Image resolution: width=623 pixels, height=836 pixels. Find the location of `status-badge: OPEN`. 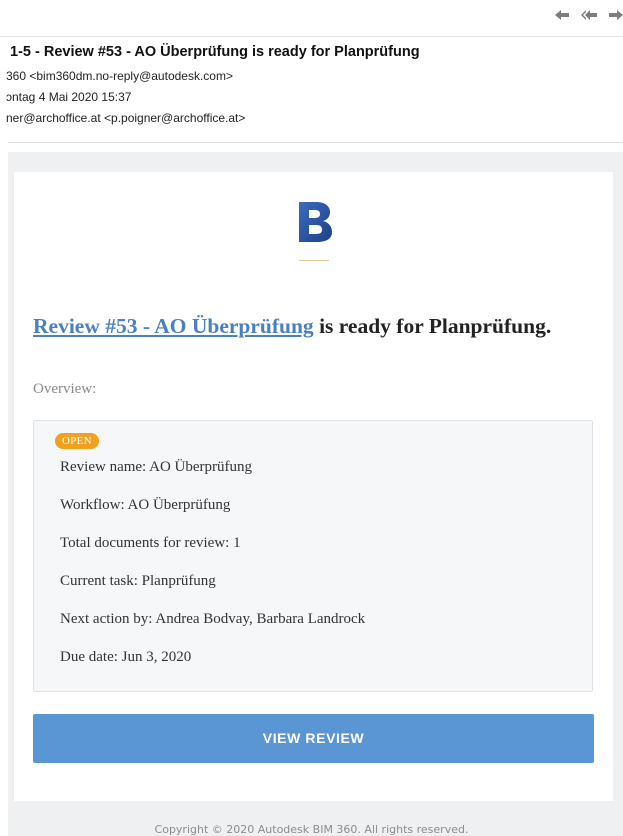

status-badge: OPEN is located at coordinates (77, 441).